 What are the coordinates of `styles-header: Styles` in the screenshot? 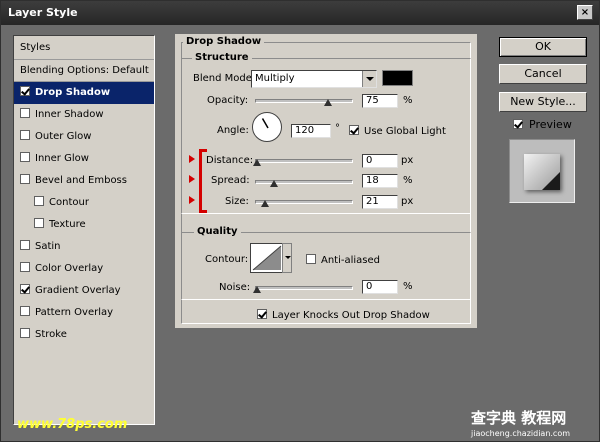 It's located at (84, 48).